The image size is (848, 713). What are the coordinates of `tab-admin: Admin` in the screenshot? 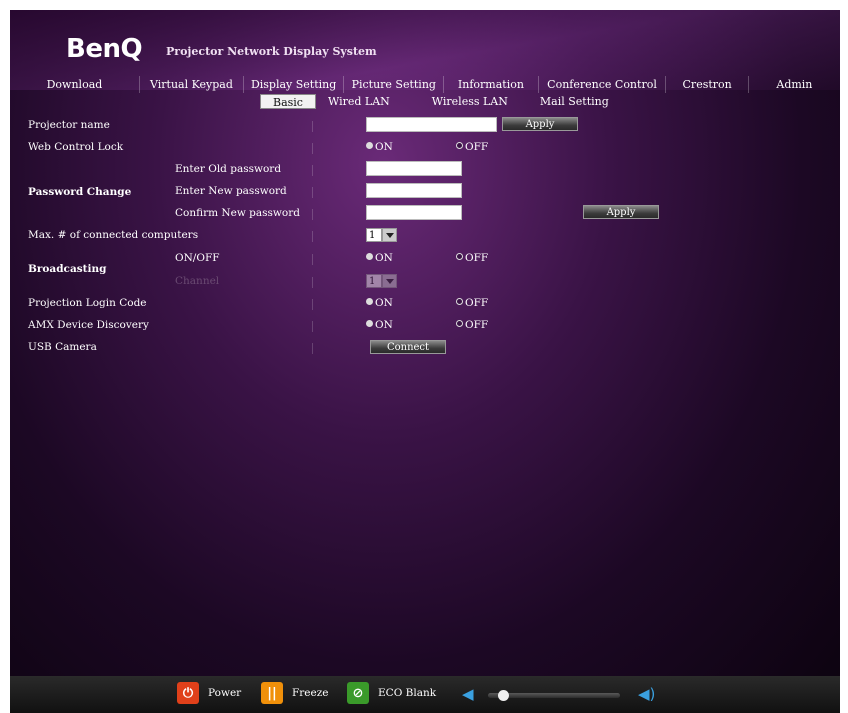 It's located at (794, 84).